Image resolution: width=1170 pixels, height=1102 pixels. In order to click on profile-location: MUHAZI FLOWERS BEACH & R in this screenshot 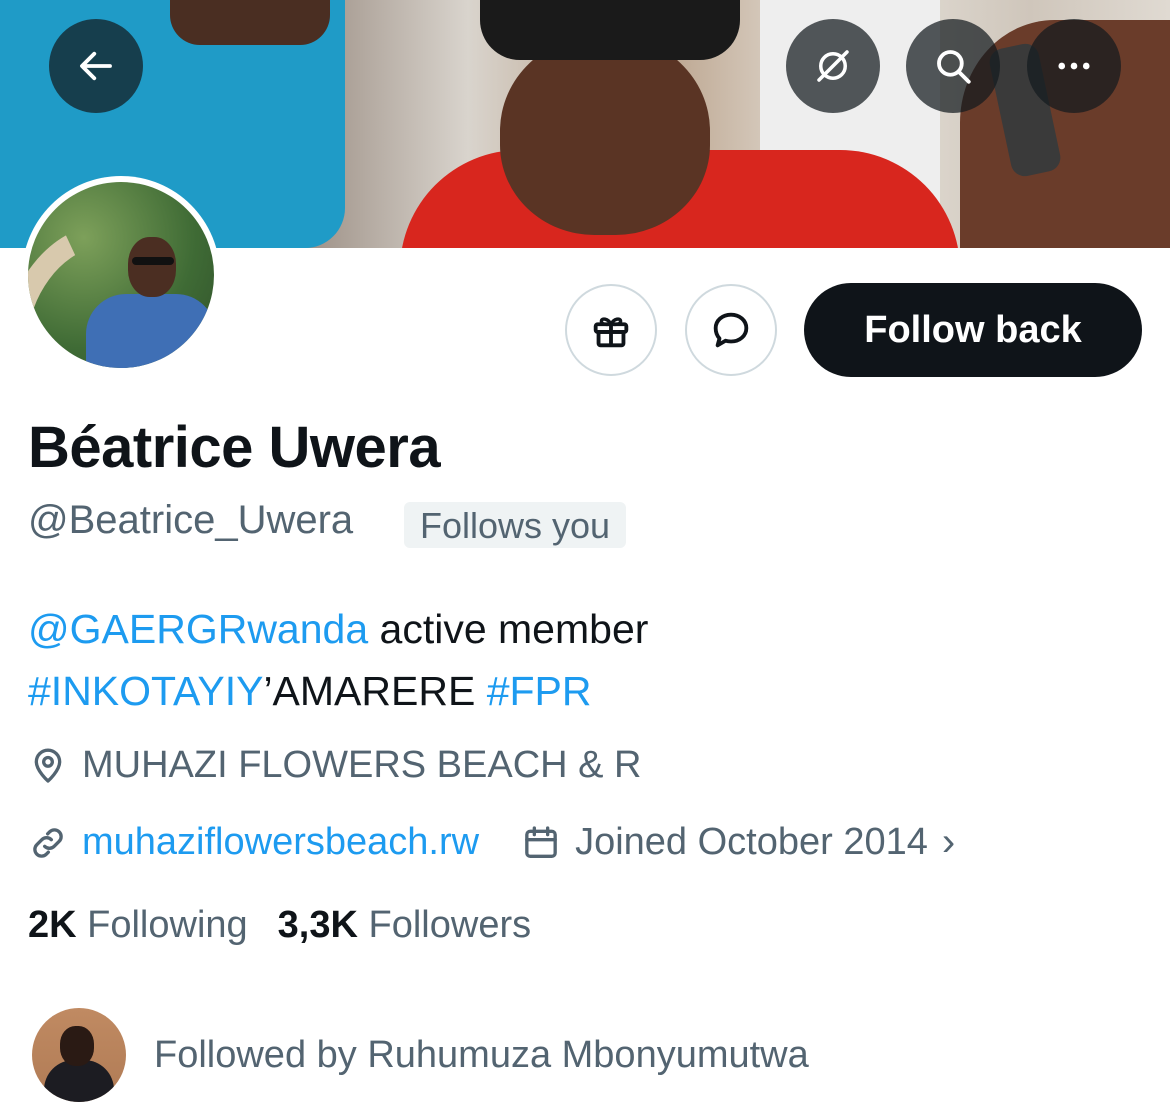, I will do `click(335, 765)`.